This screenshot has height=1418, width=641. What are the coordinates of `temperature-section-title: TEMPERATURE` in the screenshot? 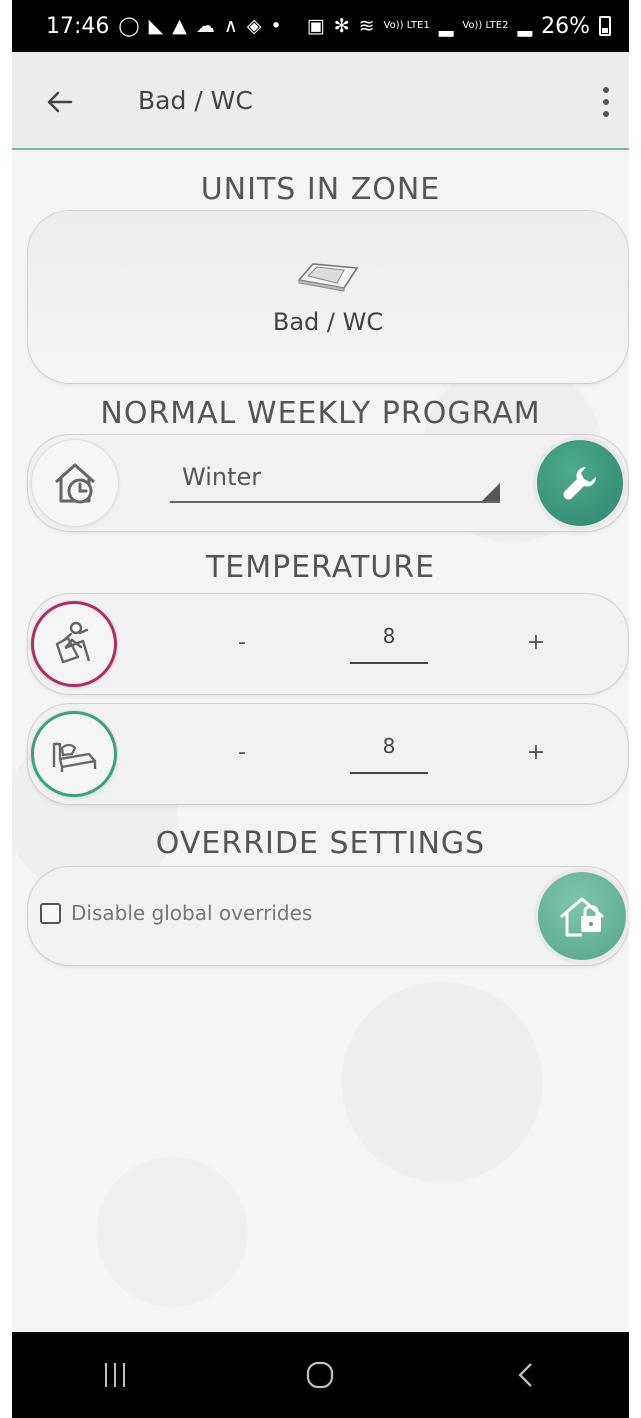 It's located at (320, 567).